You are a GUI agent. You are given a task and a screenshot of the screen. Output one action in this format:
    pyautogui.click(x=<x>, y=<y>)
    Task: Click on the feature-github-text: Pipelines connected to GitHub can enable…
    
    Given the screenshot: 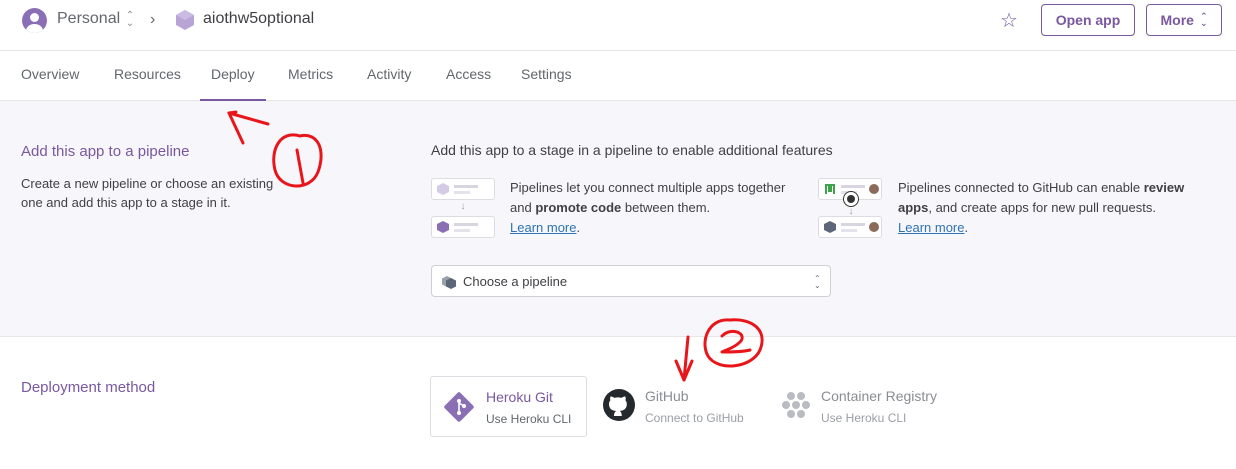 What is the action you would take?
    pyautogui.click(x=1041, y=207)
    